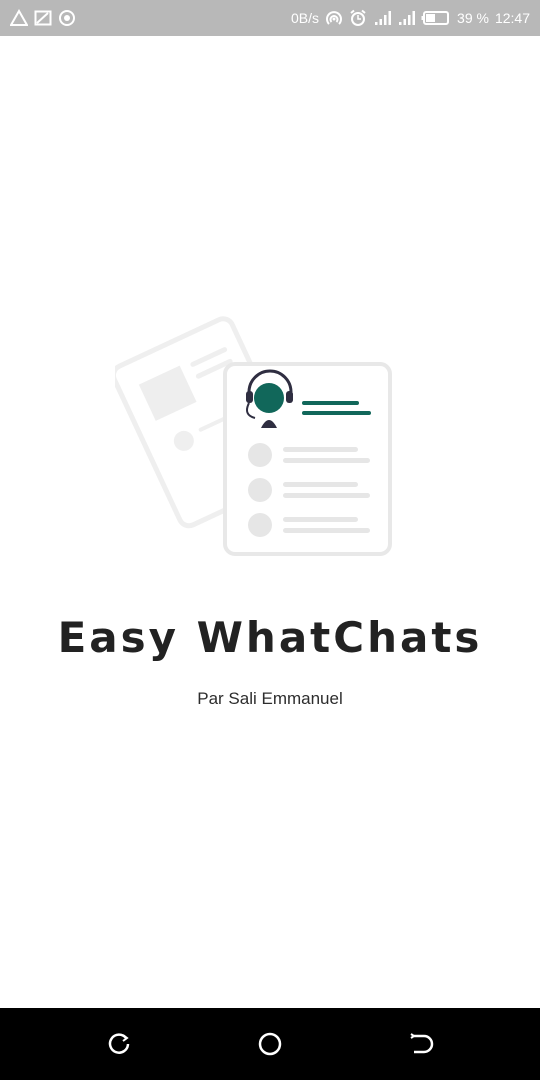  Describe the element at coordinates (473, 18) in the screenshot. I see `battery-percent: 39 %` at that location.